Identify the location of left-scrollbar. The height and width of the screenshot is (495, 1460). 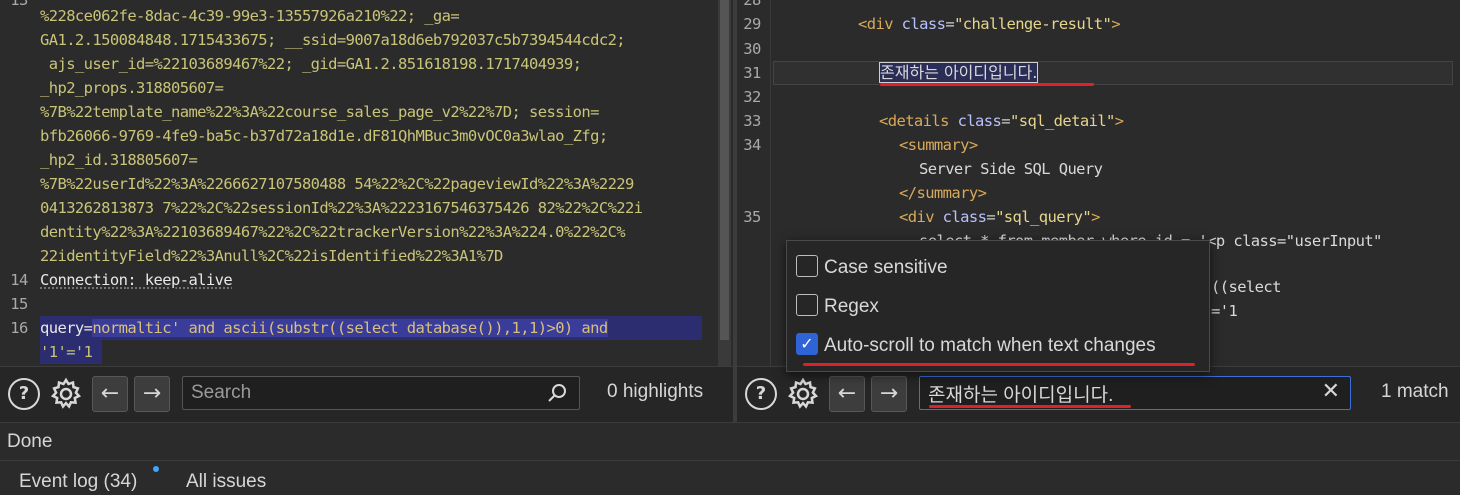
(724, 183).